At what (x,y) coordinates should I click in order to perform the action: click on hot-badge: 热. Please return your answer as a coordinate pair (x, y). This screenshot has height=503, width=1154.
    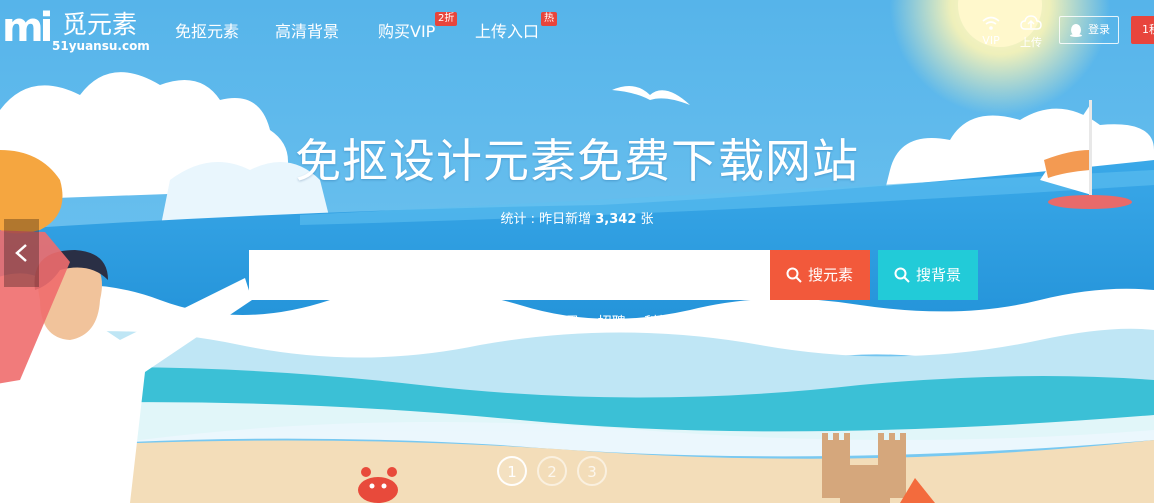
    Looking at the image, I should click on (549, 19).